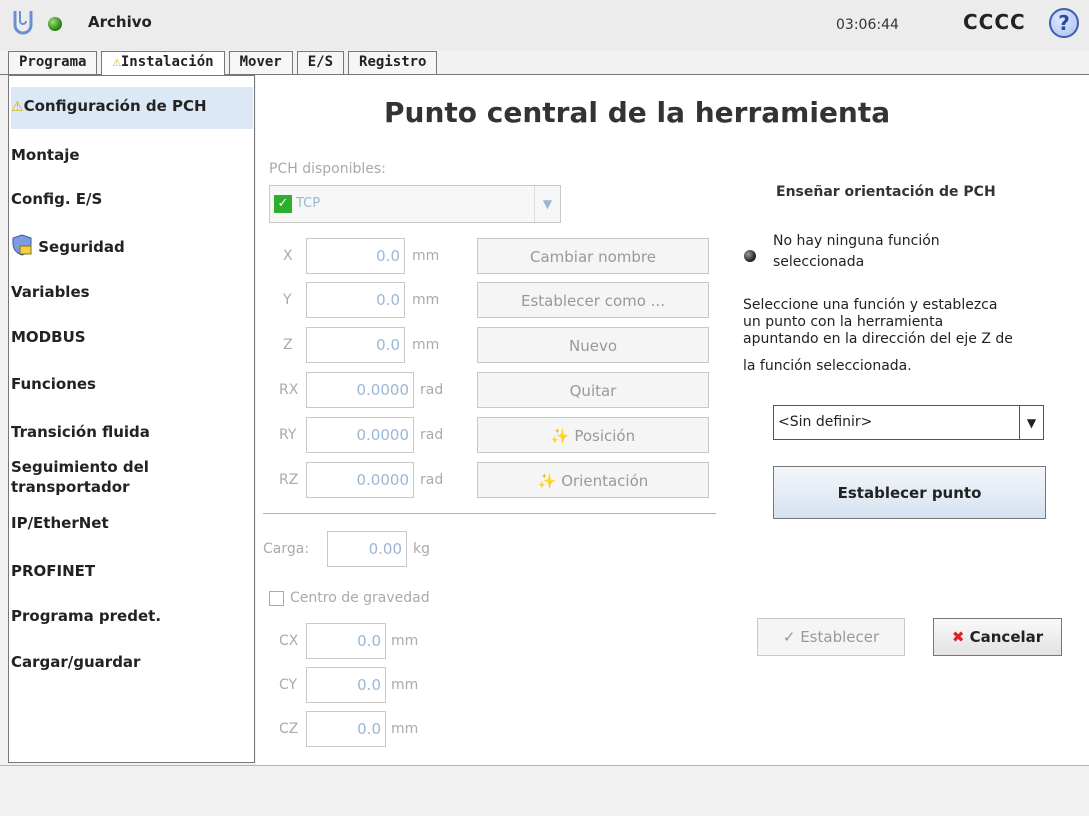  What do you see at coordinates (120, 22) in the screenshot?
I see `file-menu: Archivo` at bounding box center [120, 22].